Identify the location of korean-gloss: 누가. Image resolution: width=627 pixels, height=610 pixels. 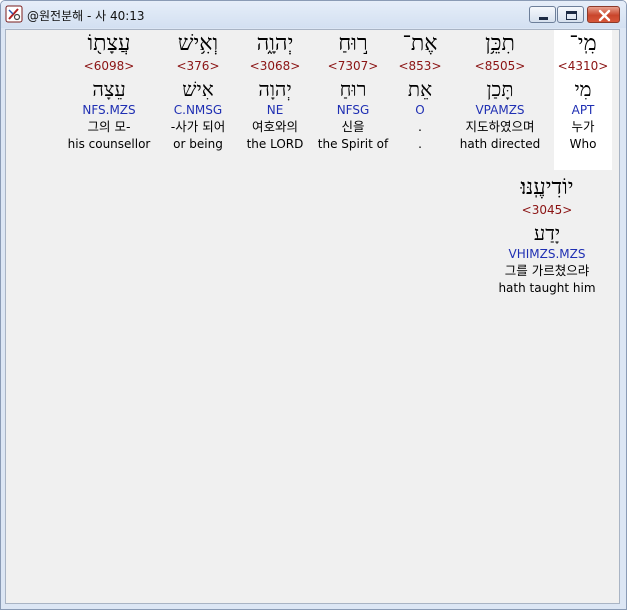
(583, 126).